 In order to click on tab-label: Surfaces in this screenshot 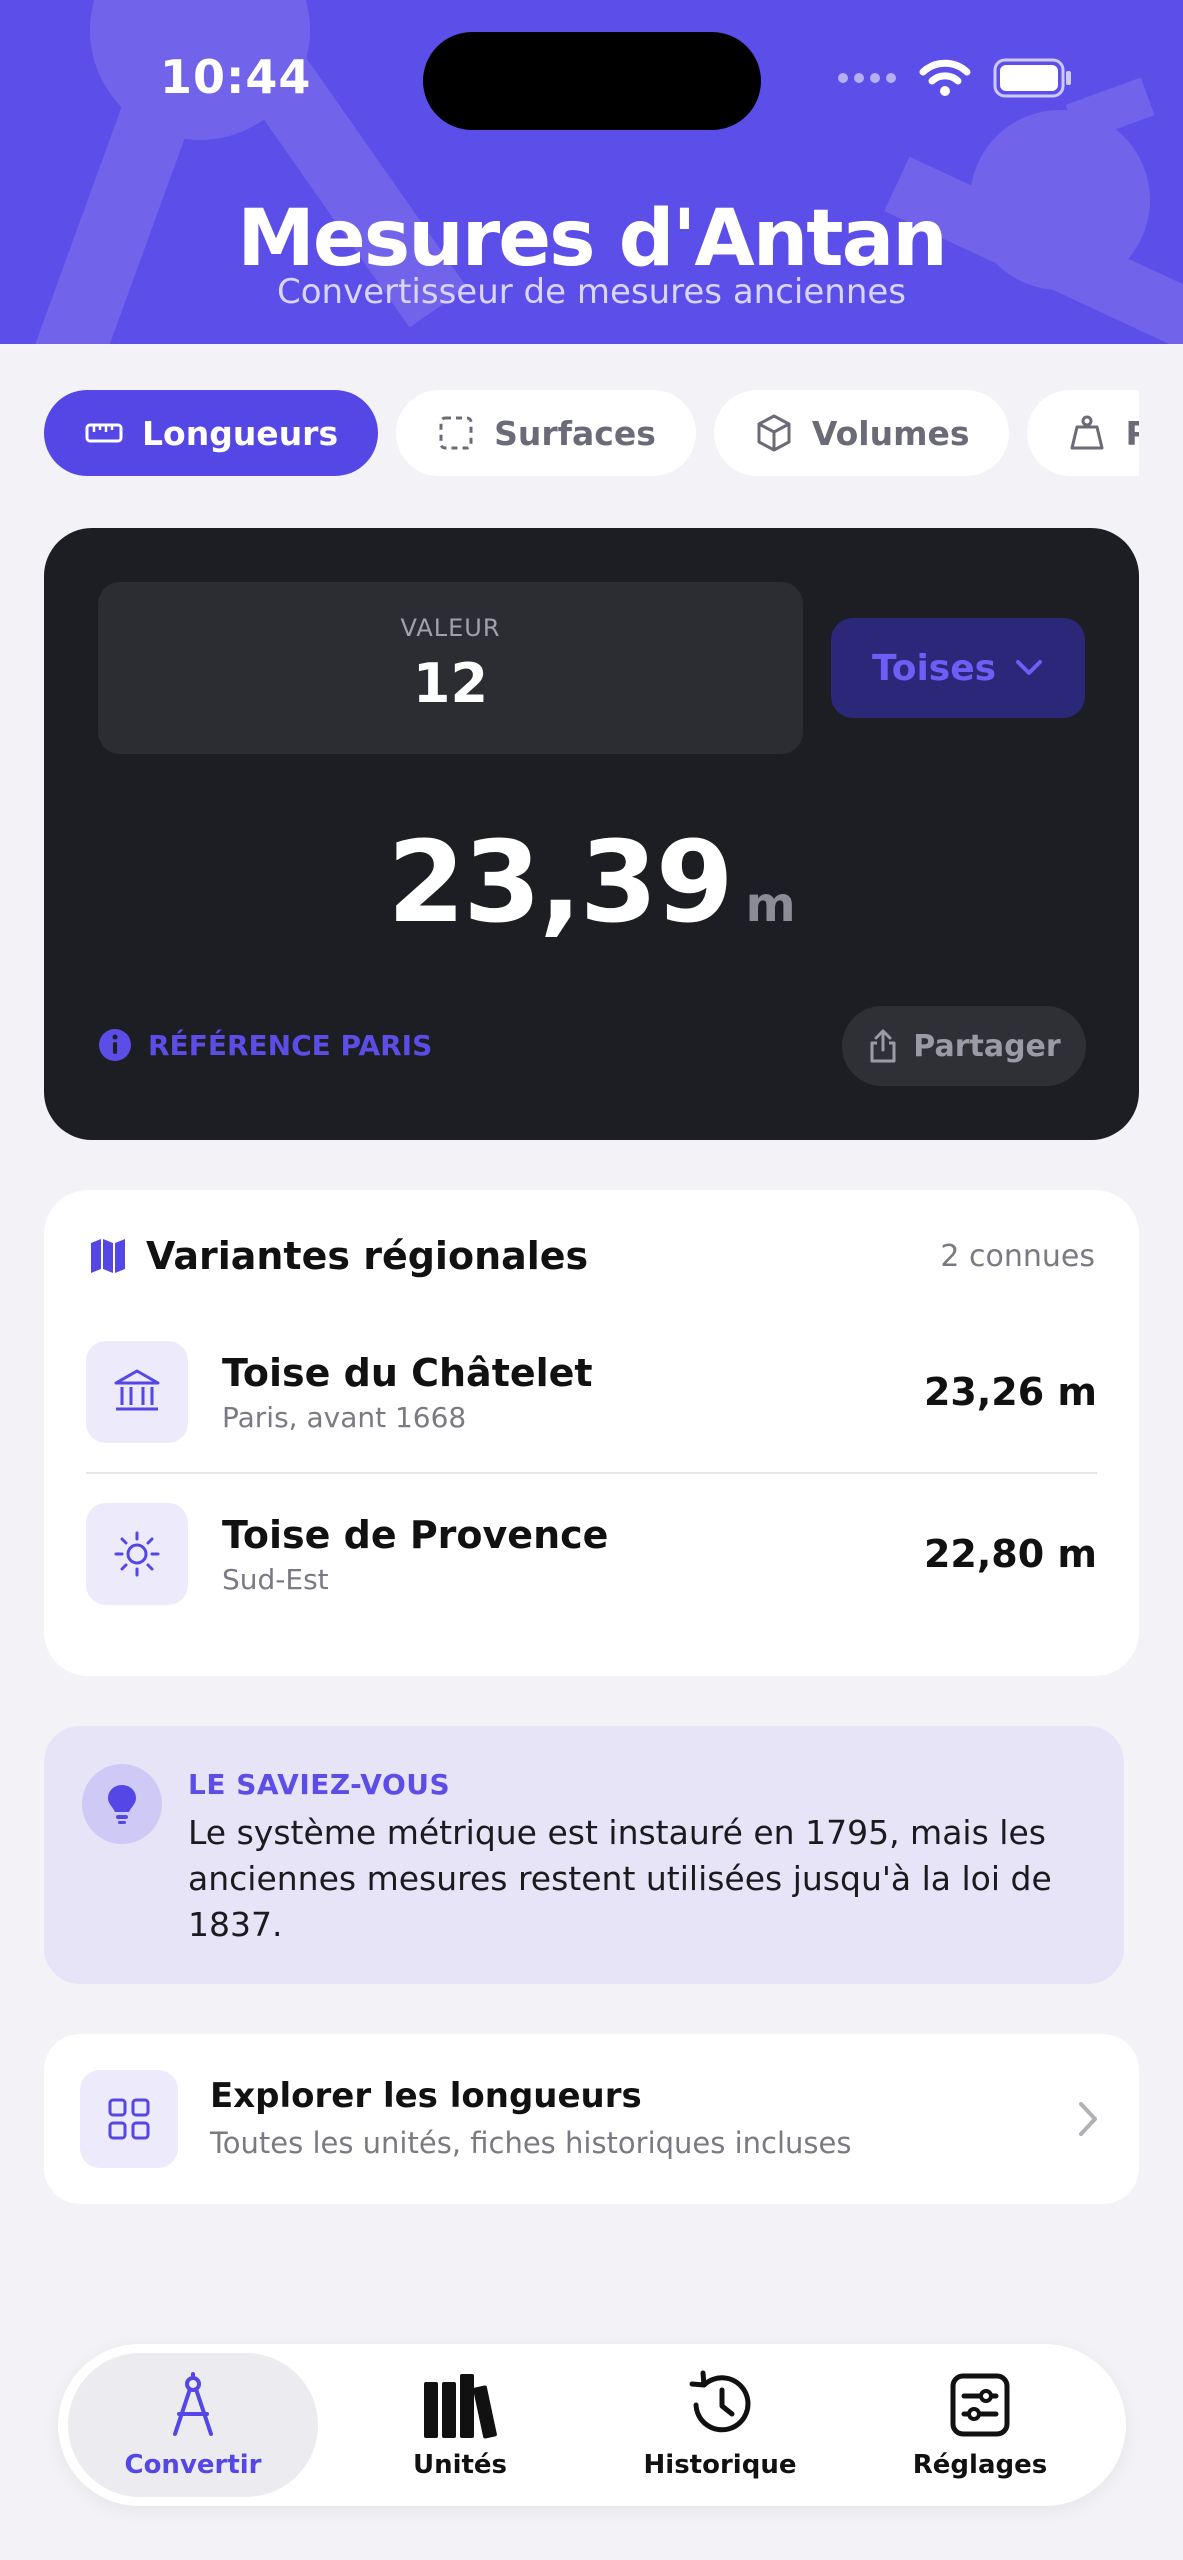, I will do `click(575, 433)`.